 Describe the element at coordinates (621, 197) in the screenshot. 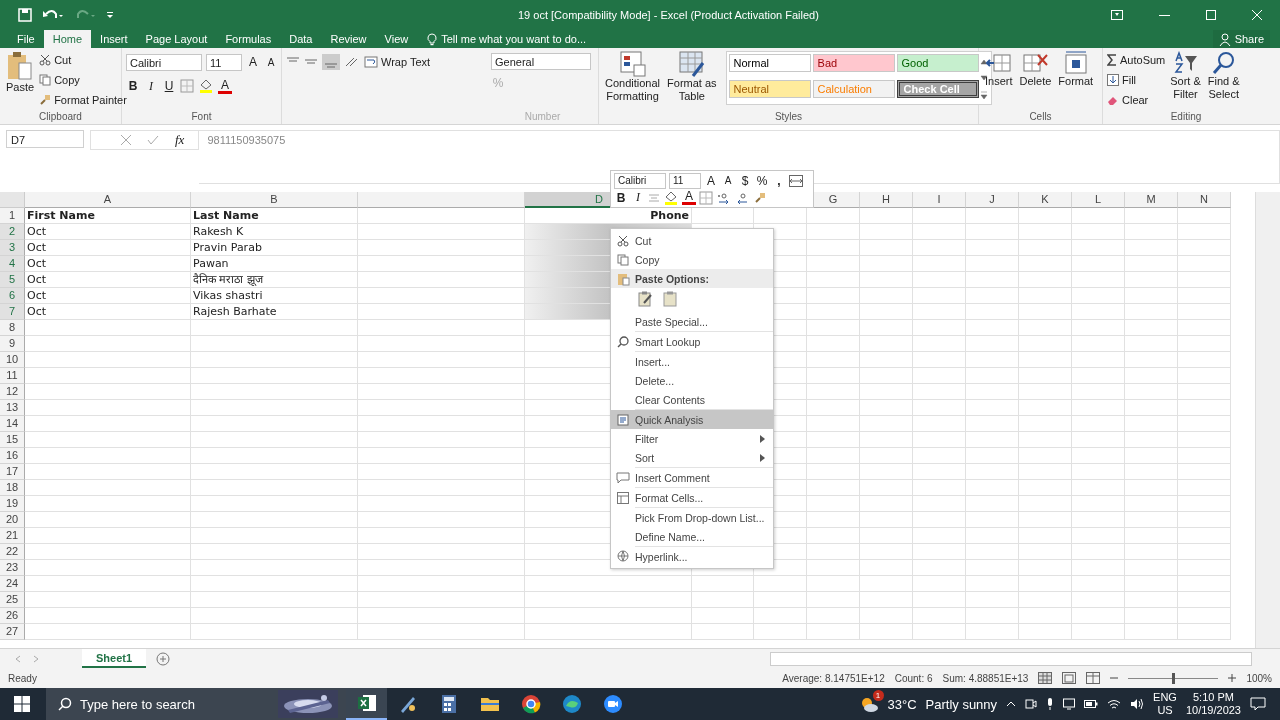

I see `bold-button: B` at that location.